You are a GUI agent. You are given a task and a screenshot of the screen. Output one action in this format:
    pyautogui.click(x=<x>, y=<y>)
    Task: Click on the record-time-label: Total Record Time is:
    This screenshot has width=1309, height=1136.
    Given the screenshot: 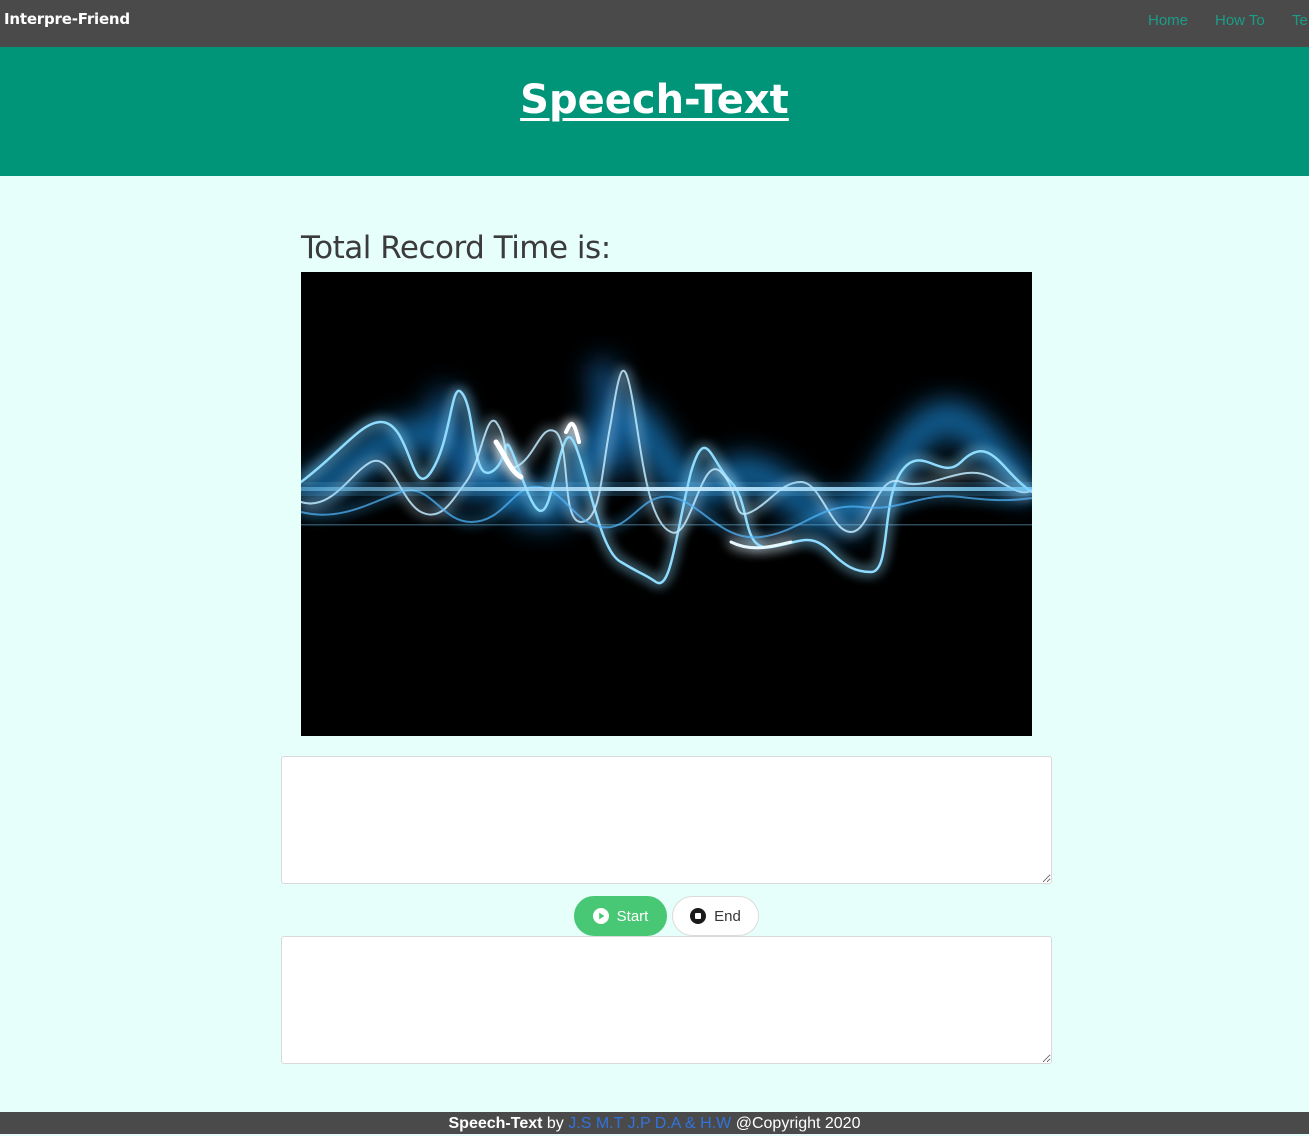 What is the action you would take?
    pyautogui.click(x=456, y=248)
    